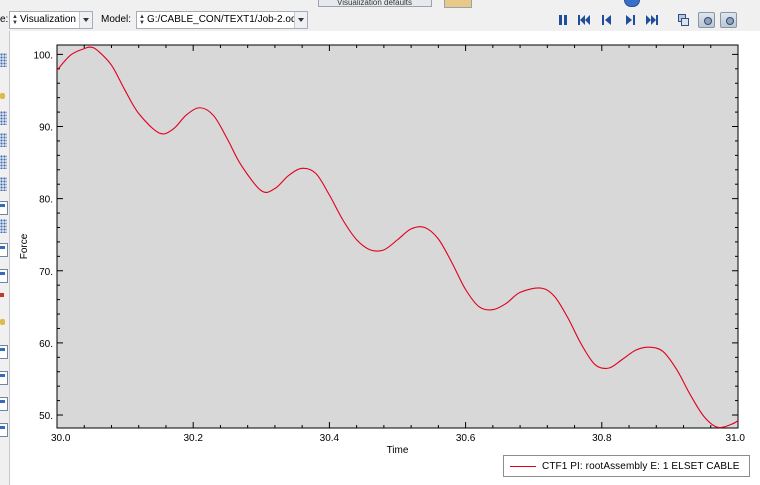 The image size is (760, 485). I want to click on first-frame-button, so click(584, 20).